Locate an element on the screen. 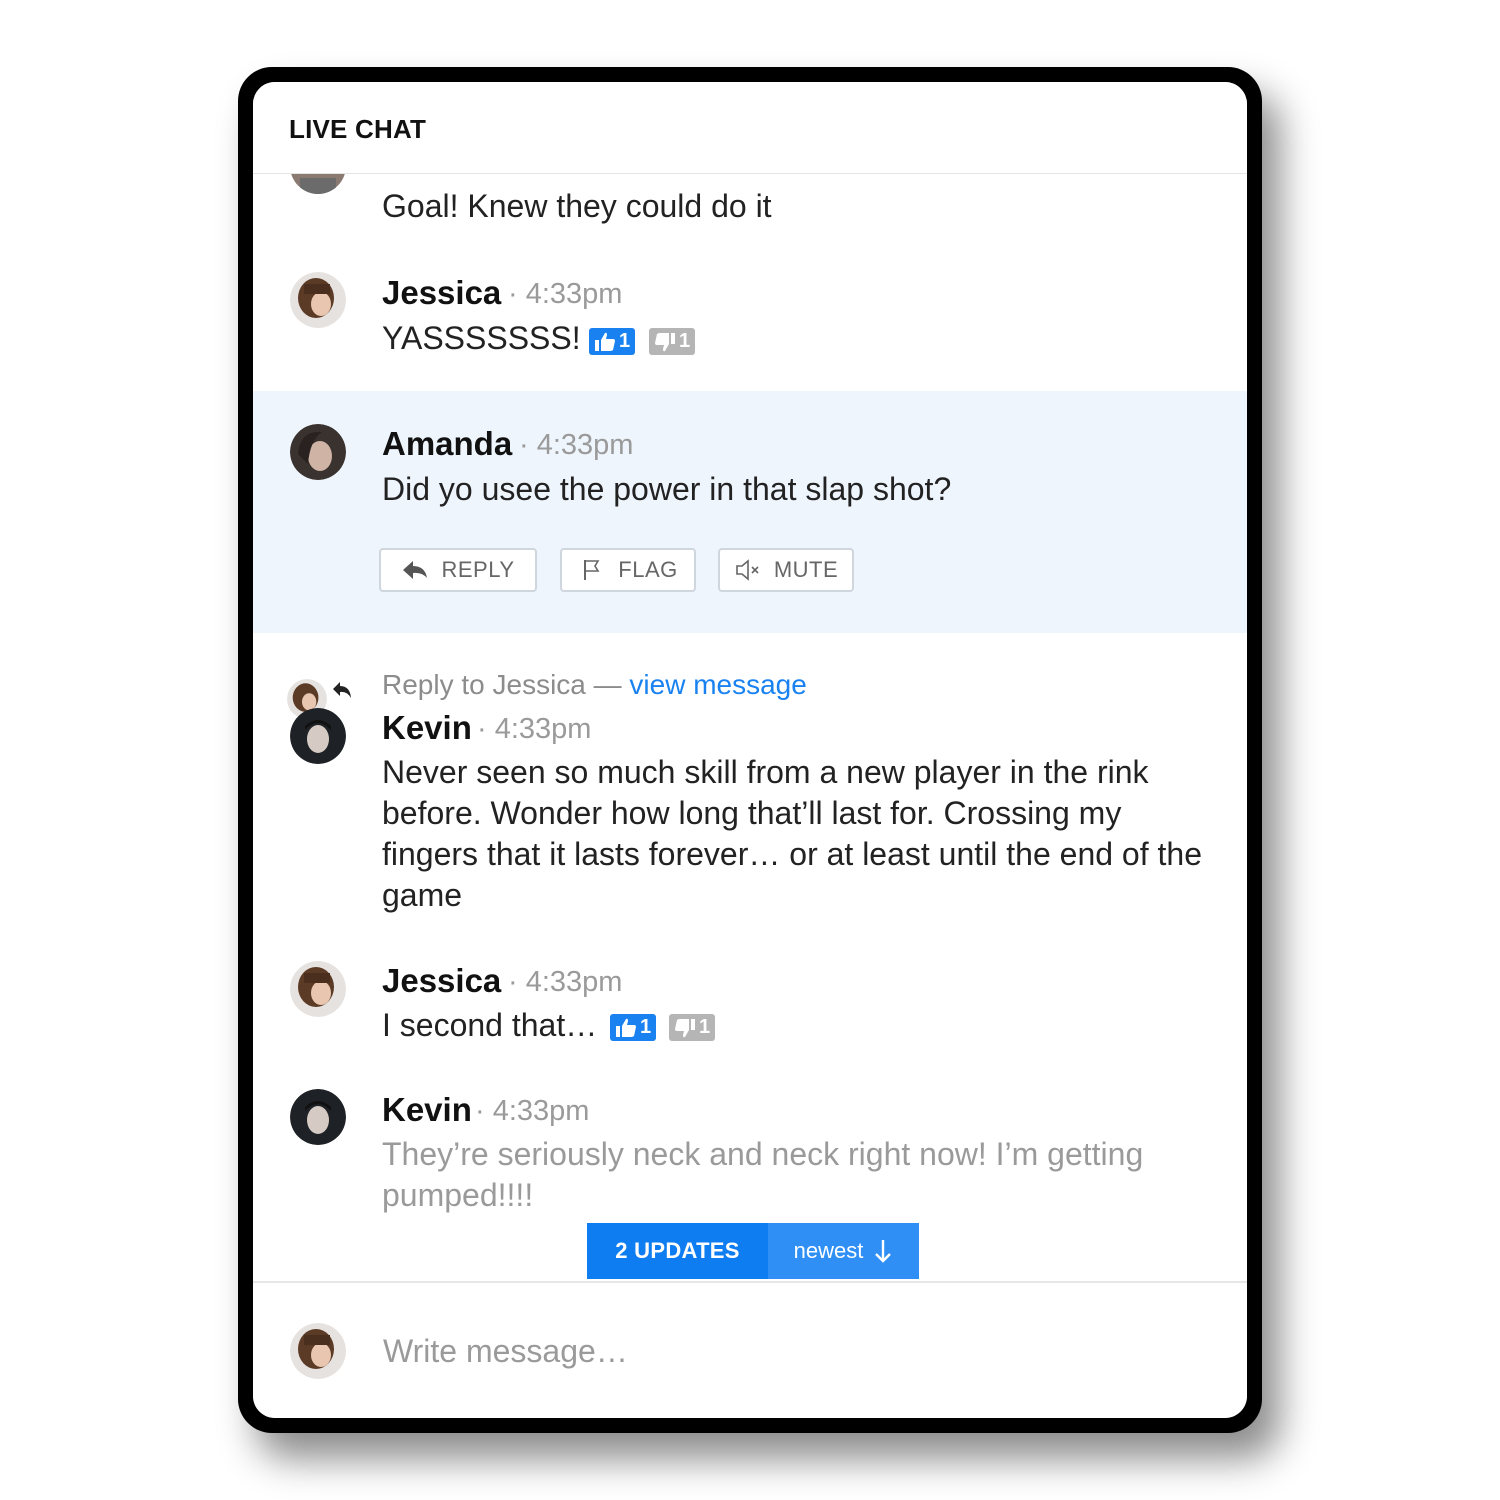  jump-to-newest-button: newest is located at coordinates (843, 1251).